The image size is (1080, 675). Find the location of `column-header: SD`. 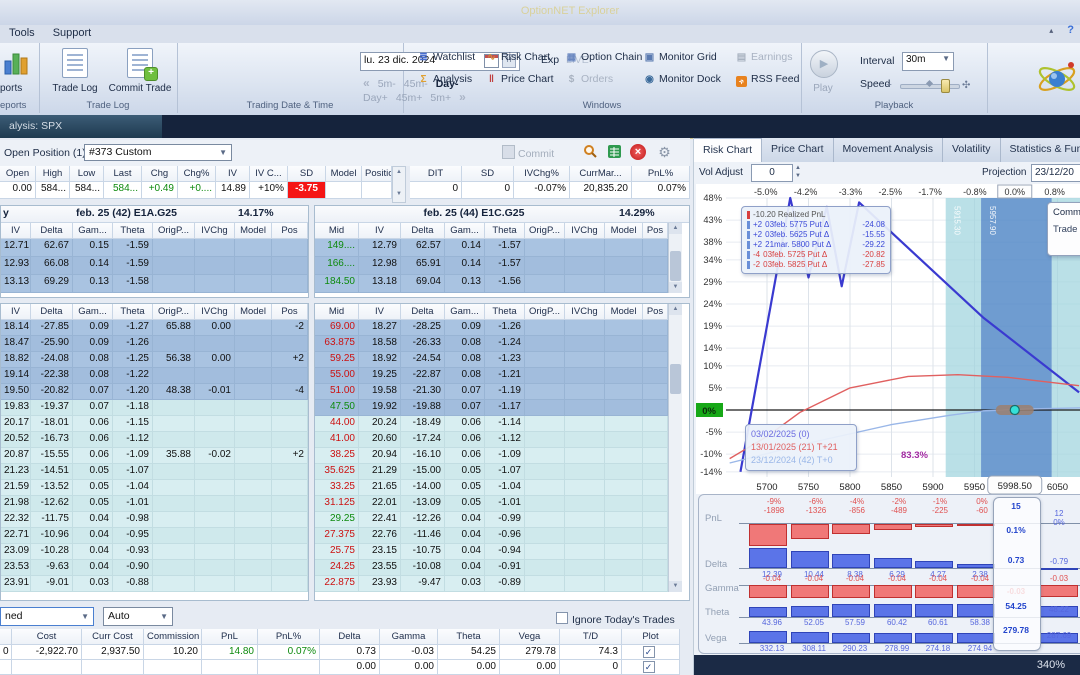

column-header: SD is located at coordinates (488, 174).